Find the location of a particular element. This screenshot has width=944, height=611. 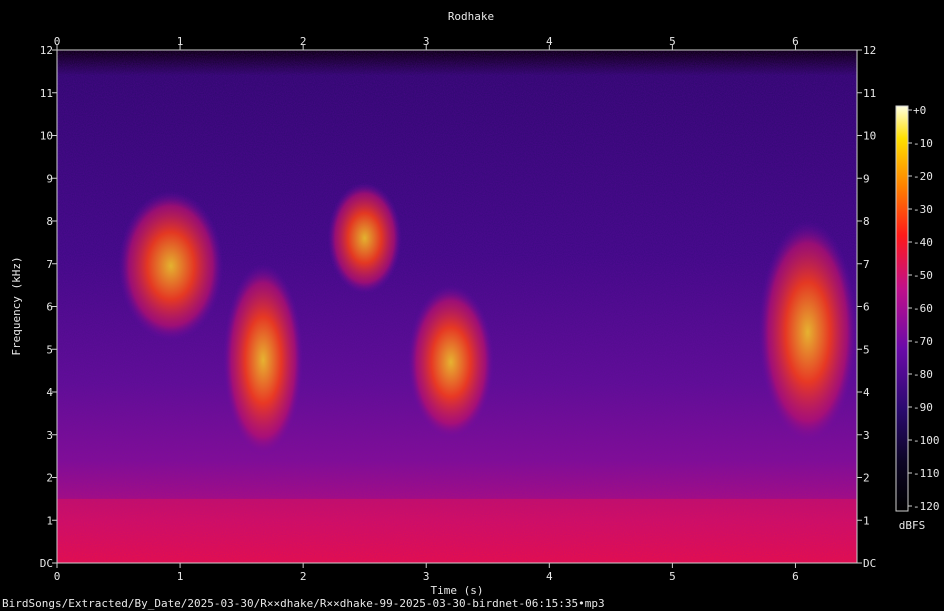

colorbar-tick-label: -100 is located at coordinates (926, 440).